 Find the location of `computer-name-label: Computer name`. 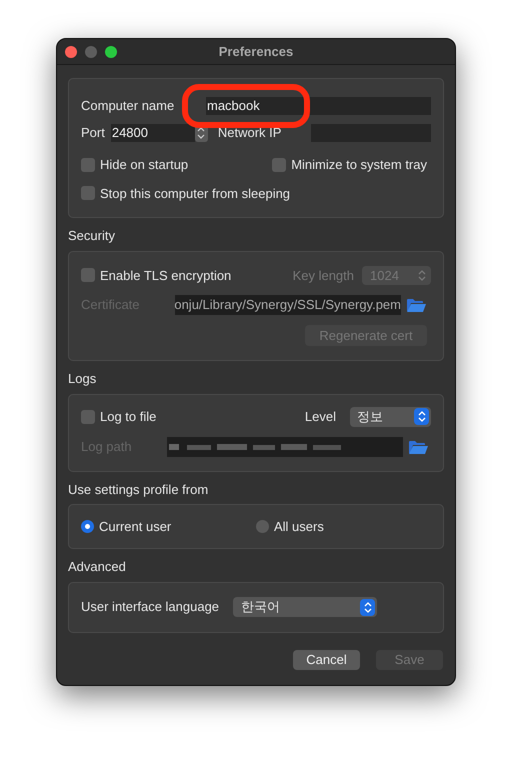

computer-name-label: Computer name is located at coordinates (128, 106).